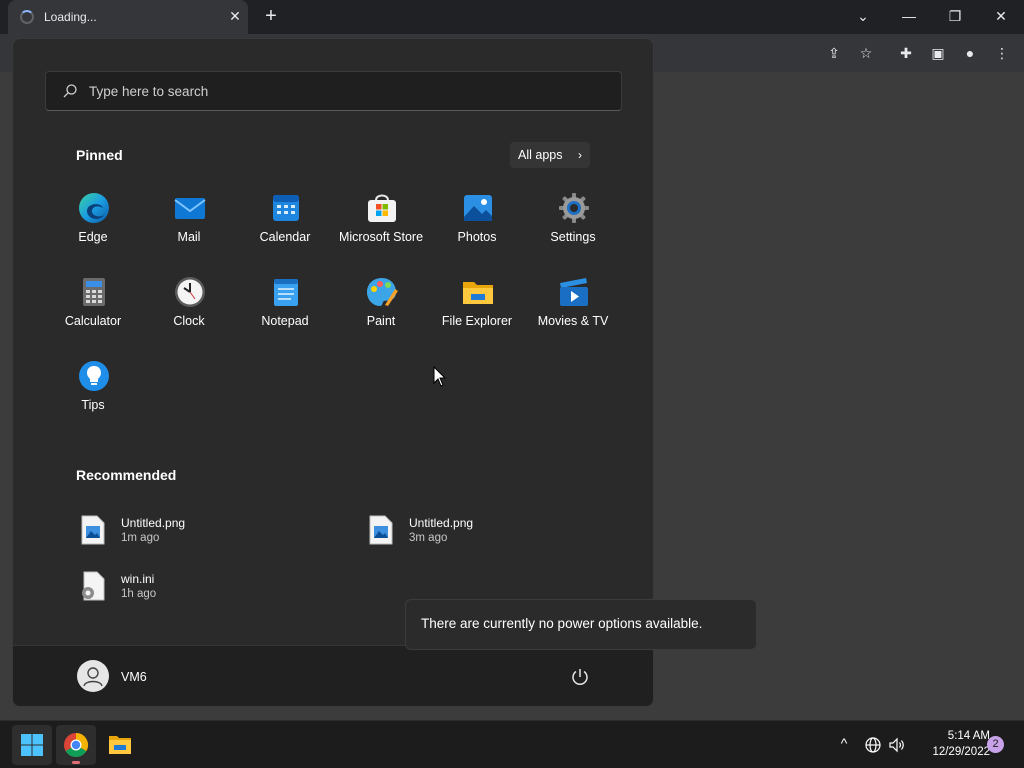 The width and height of the screenshot is (1024, 768). I want to click on pinned-app-notepad: Notepad, so click(285, 298).